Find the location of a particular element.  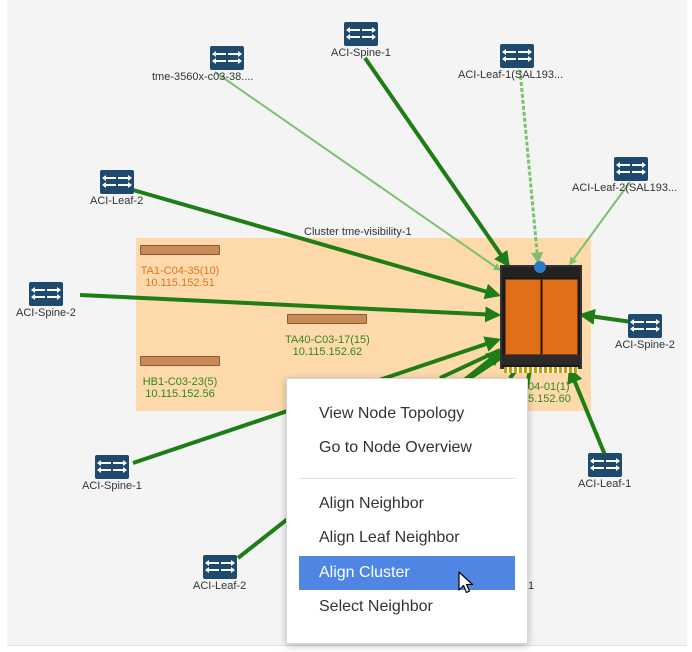

edge-leaf2-sal is located at coordinates (600, 223).